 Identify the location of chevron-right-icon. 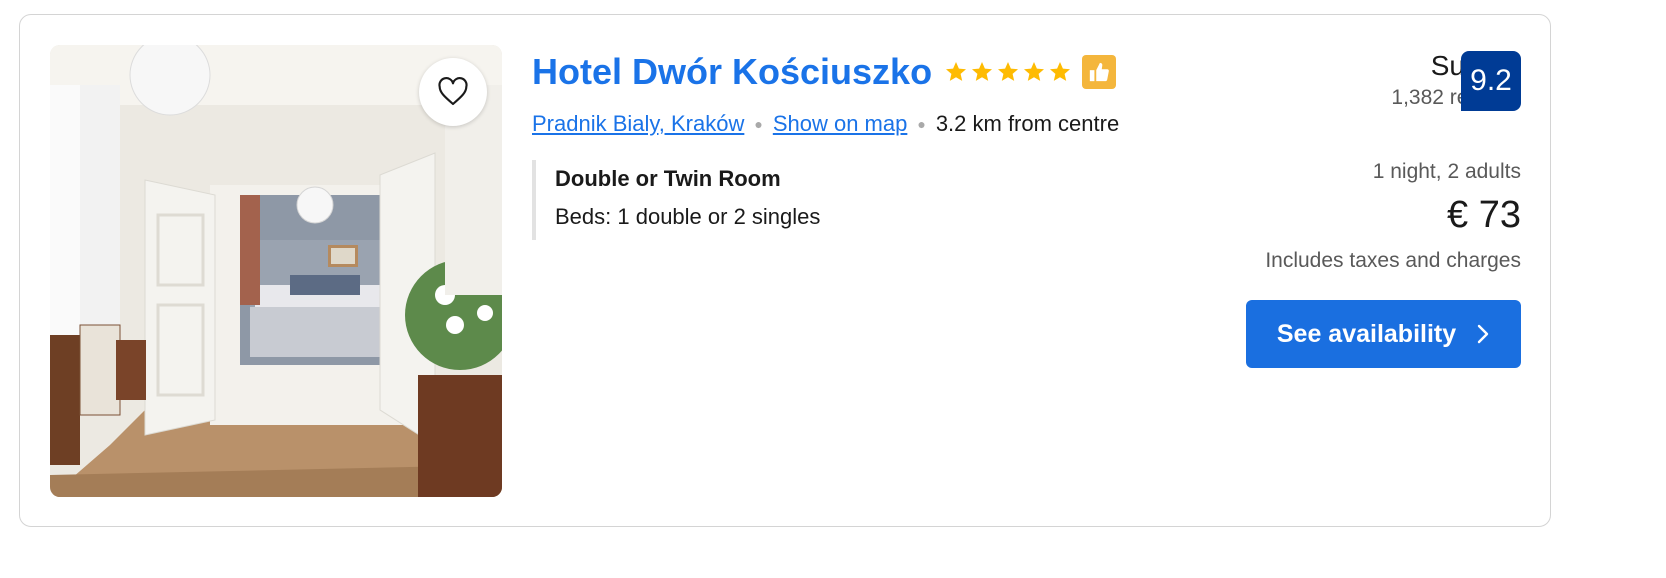
(1483, 334).